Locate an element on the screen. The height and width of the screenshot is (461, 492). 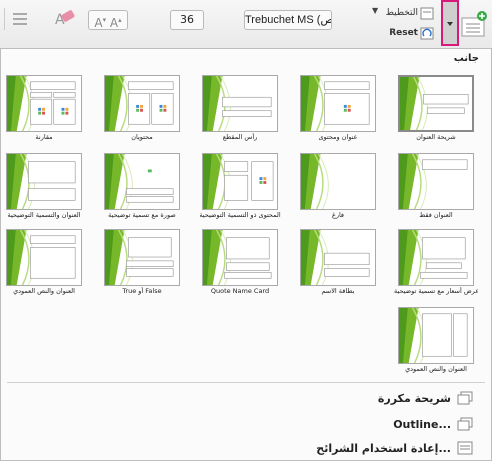
layout-label: Quote Name Card is located at coordinates (240, 291).